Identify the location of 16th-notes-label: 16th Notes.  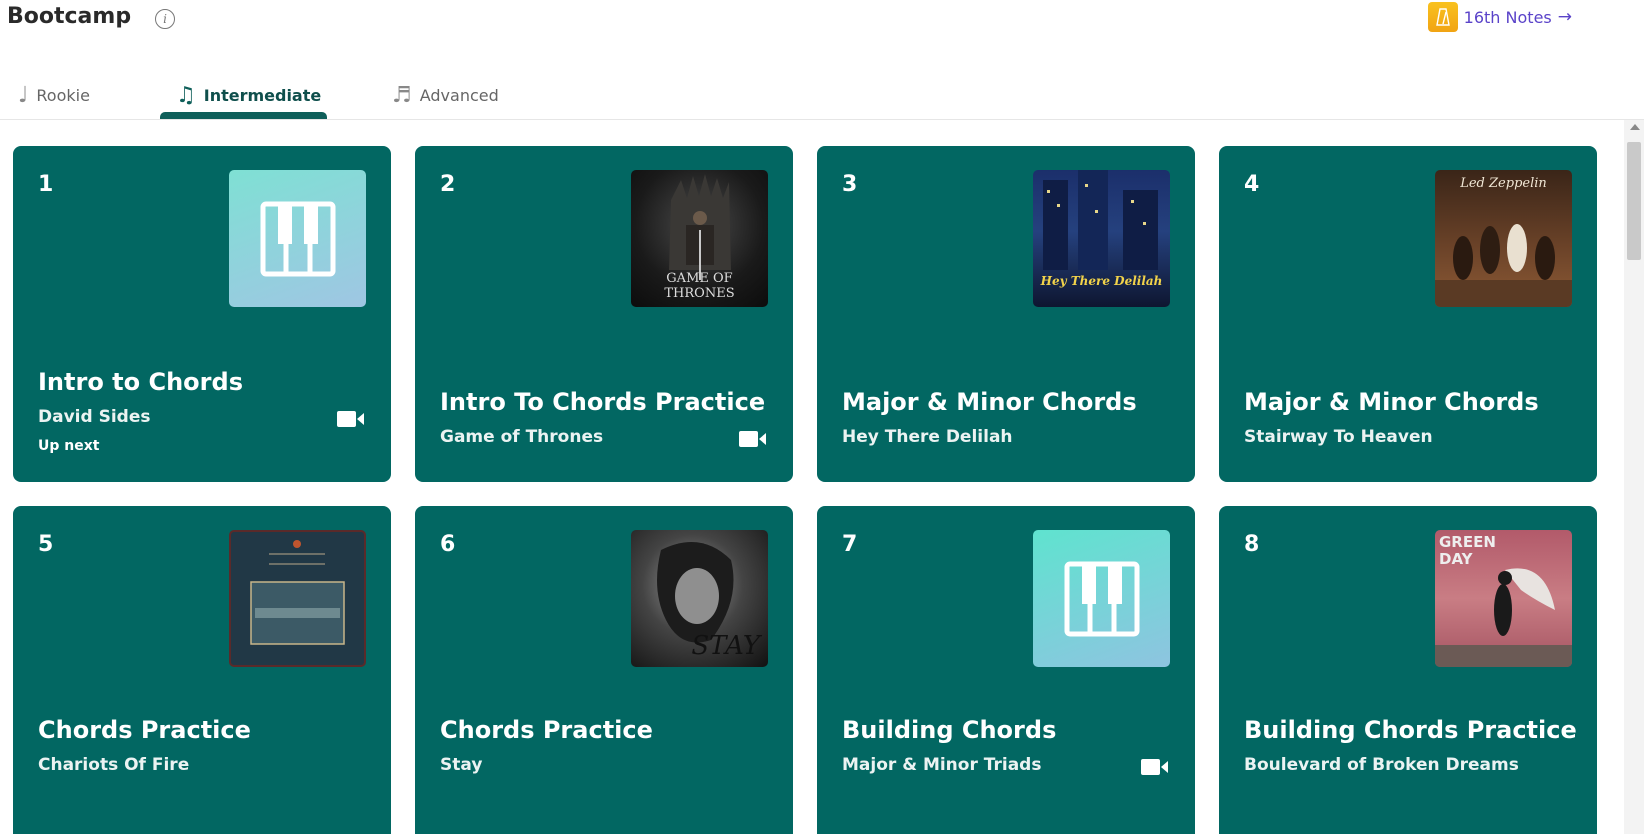
(1507, 17).